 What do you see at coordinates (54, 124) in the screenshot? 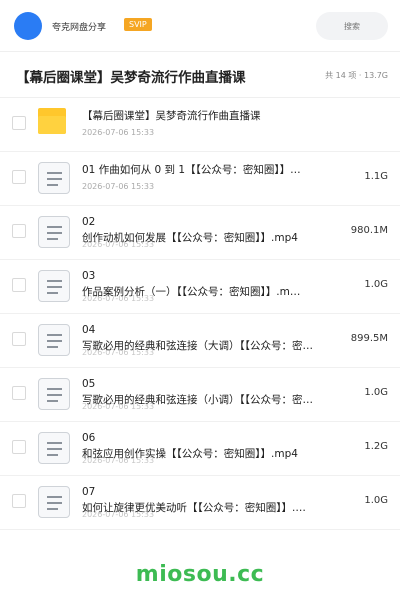
I see `folder-icon` at bounding box center [54, 124].